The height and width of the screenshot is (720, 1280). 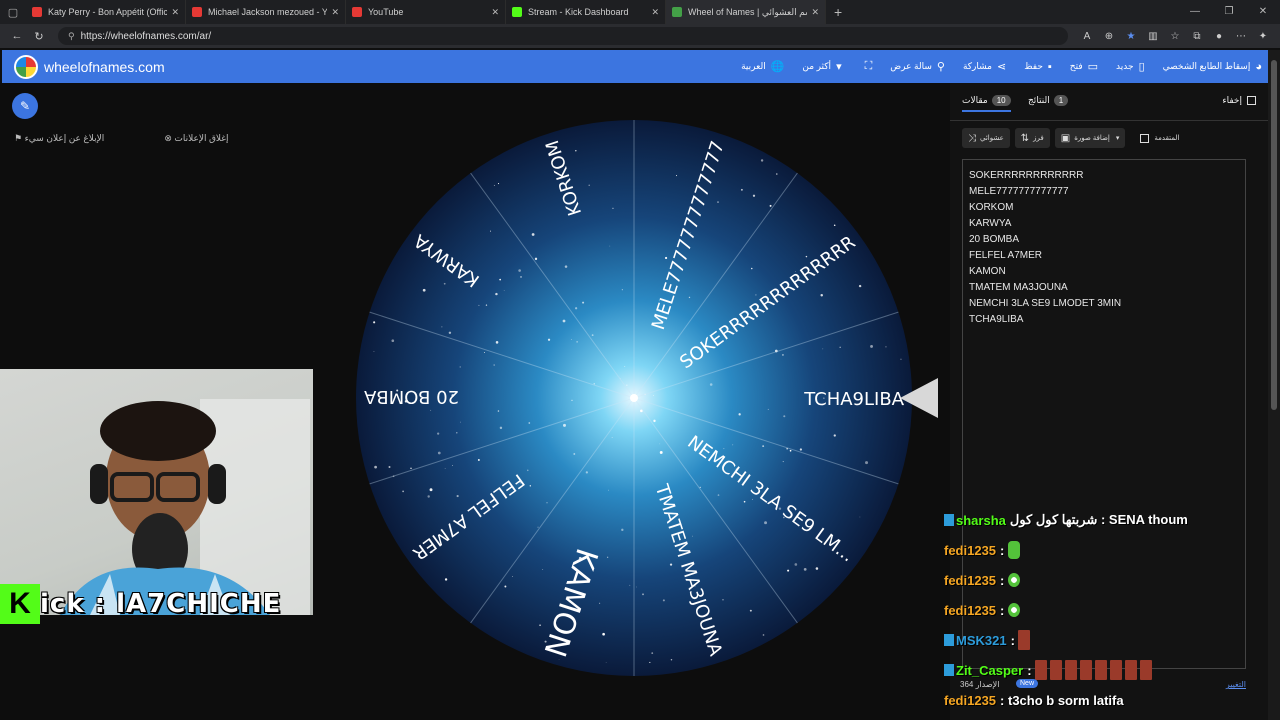 What do you see at coordinates (1263, 36) in the screenshot?
I see `copilot-icon: ✦` at bounding box center [1263, 36].